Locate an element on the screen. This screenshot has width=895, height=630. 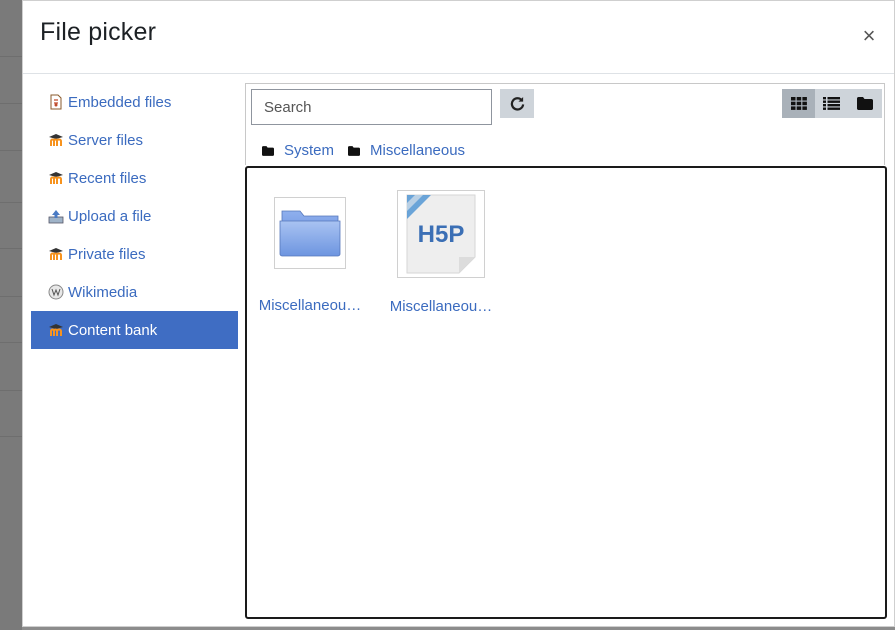
view-mode-switcher is located at coordinates (832, 103).